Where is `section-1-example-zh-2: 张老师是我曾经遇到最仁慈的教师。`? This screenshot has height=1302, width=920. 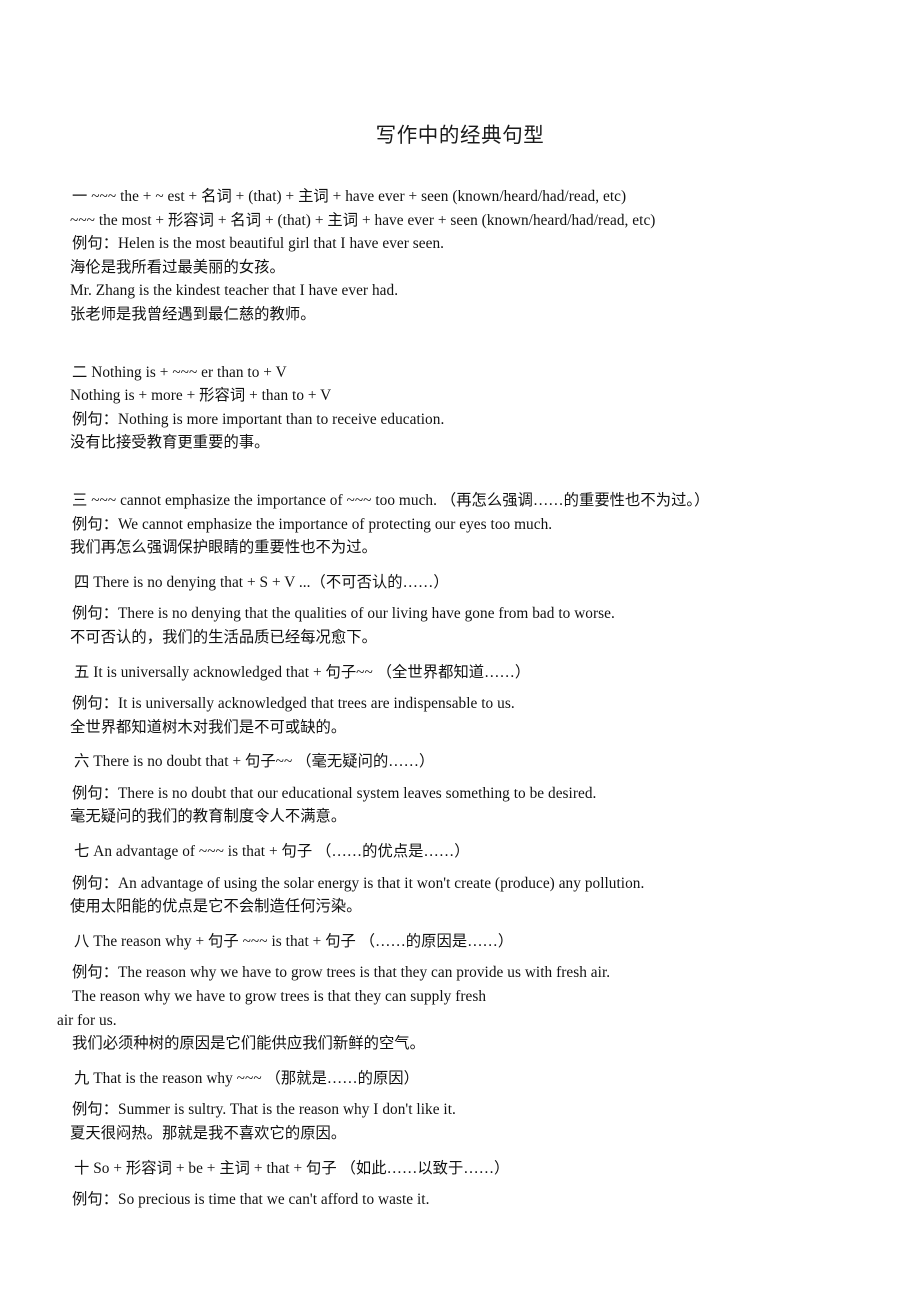
section-1-example-zh-2: 张老师是我曾经遇到最仁慈的教师。 is located at coordinates (193, 314).